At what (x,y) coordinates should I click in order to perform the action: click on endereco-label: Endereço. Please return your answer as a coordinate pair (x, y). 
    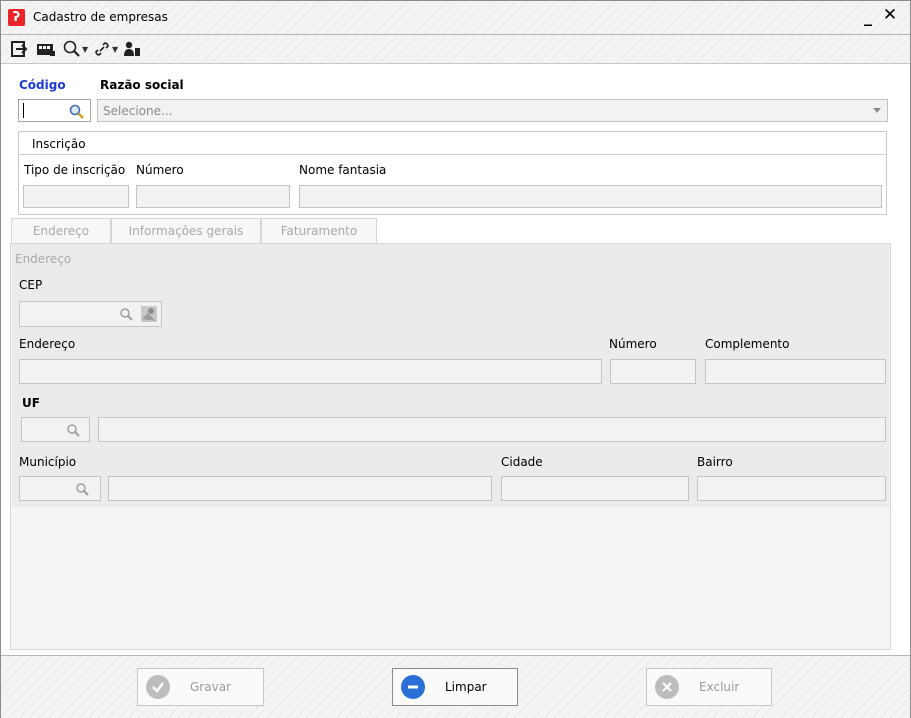
    Looking at the image, I should click on (47, 344).